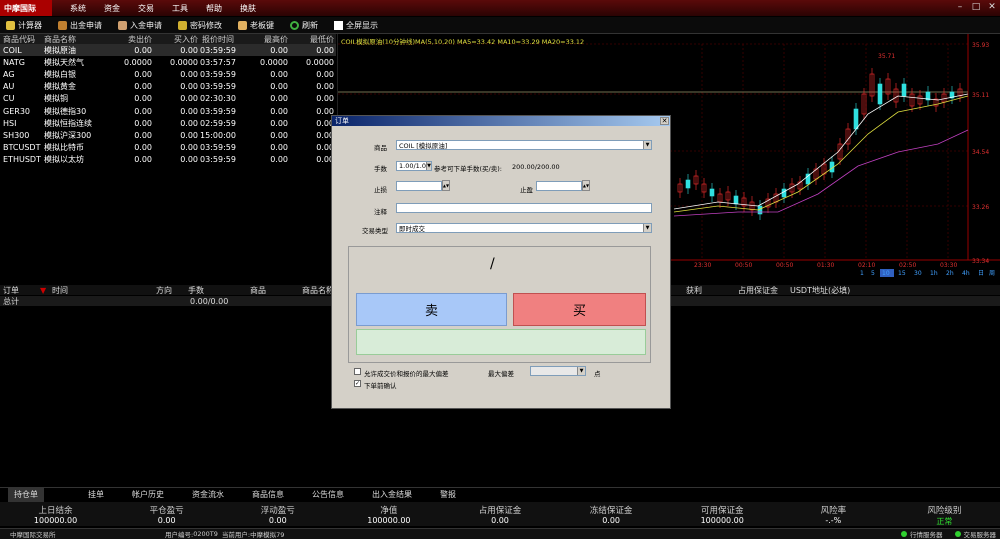  What do you see at coordinates (328, 494) in the screenshot?
I see `tab-notice: 公告信息` at bounding box center [328, 494].